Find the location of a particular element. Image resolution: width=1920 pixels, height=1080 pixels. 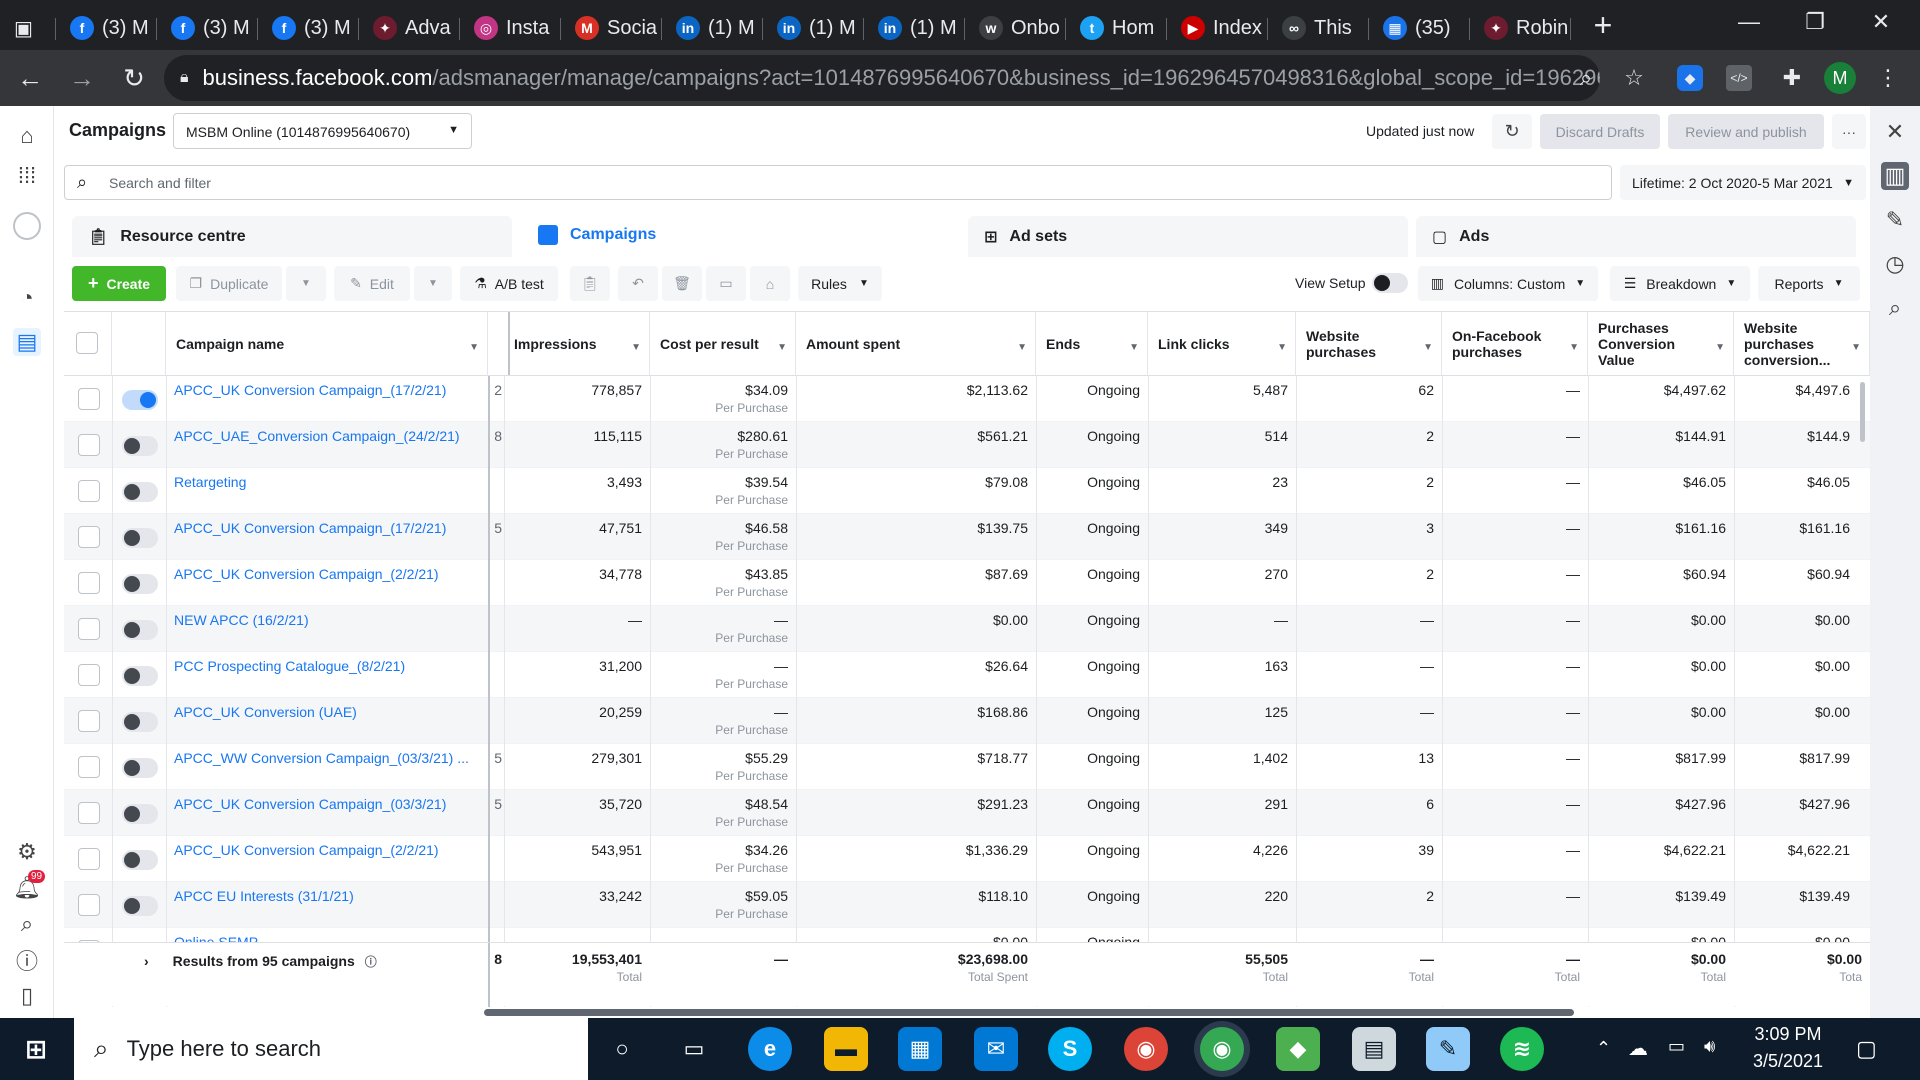

tab-ad-sets: ⊞ Ad sets is located at coordinates (1188, 236).